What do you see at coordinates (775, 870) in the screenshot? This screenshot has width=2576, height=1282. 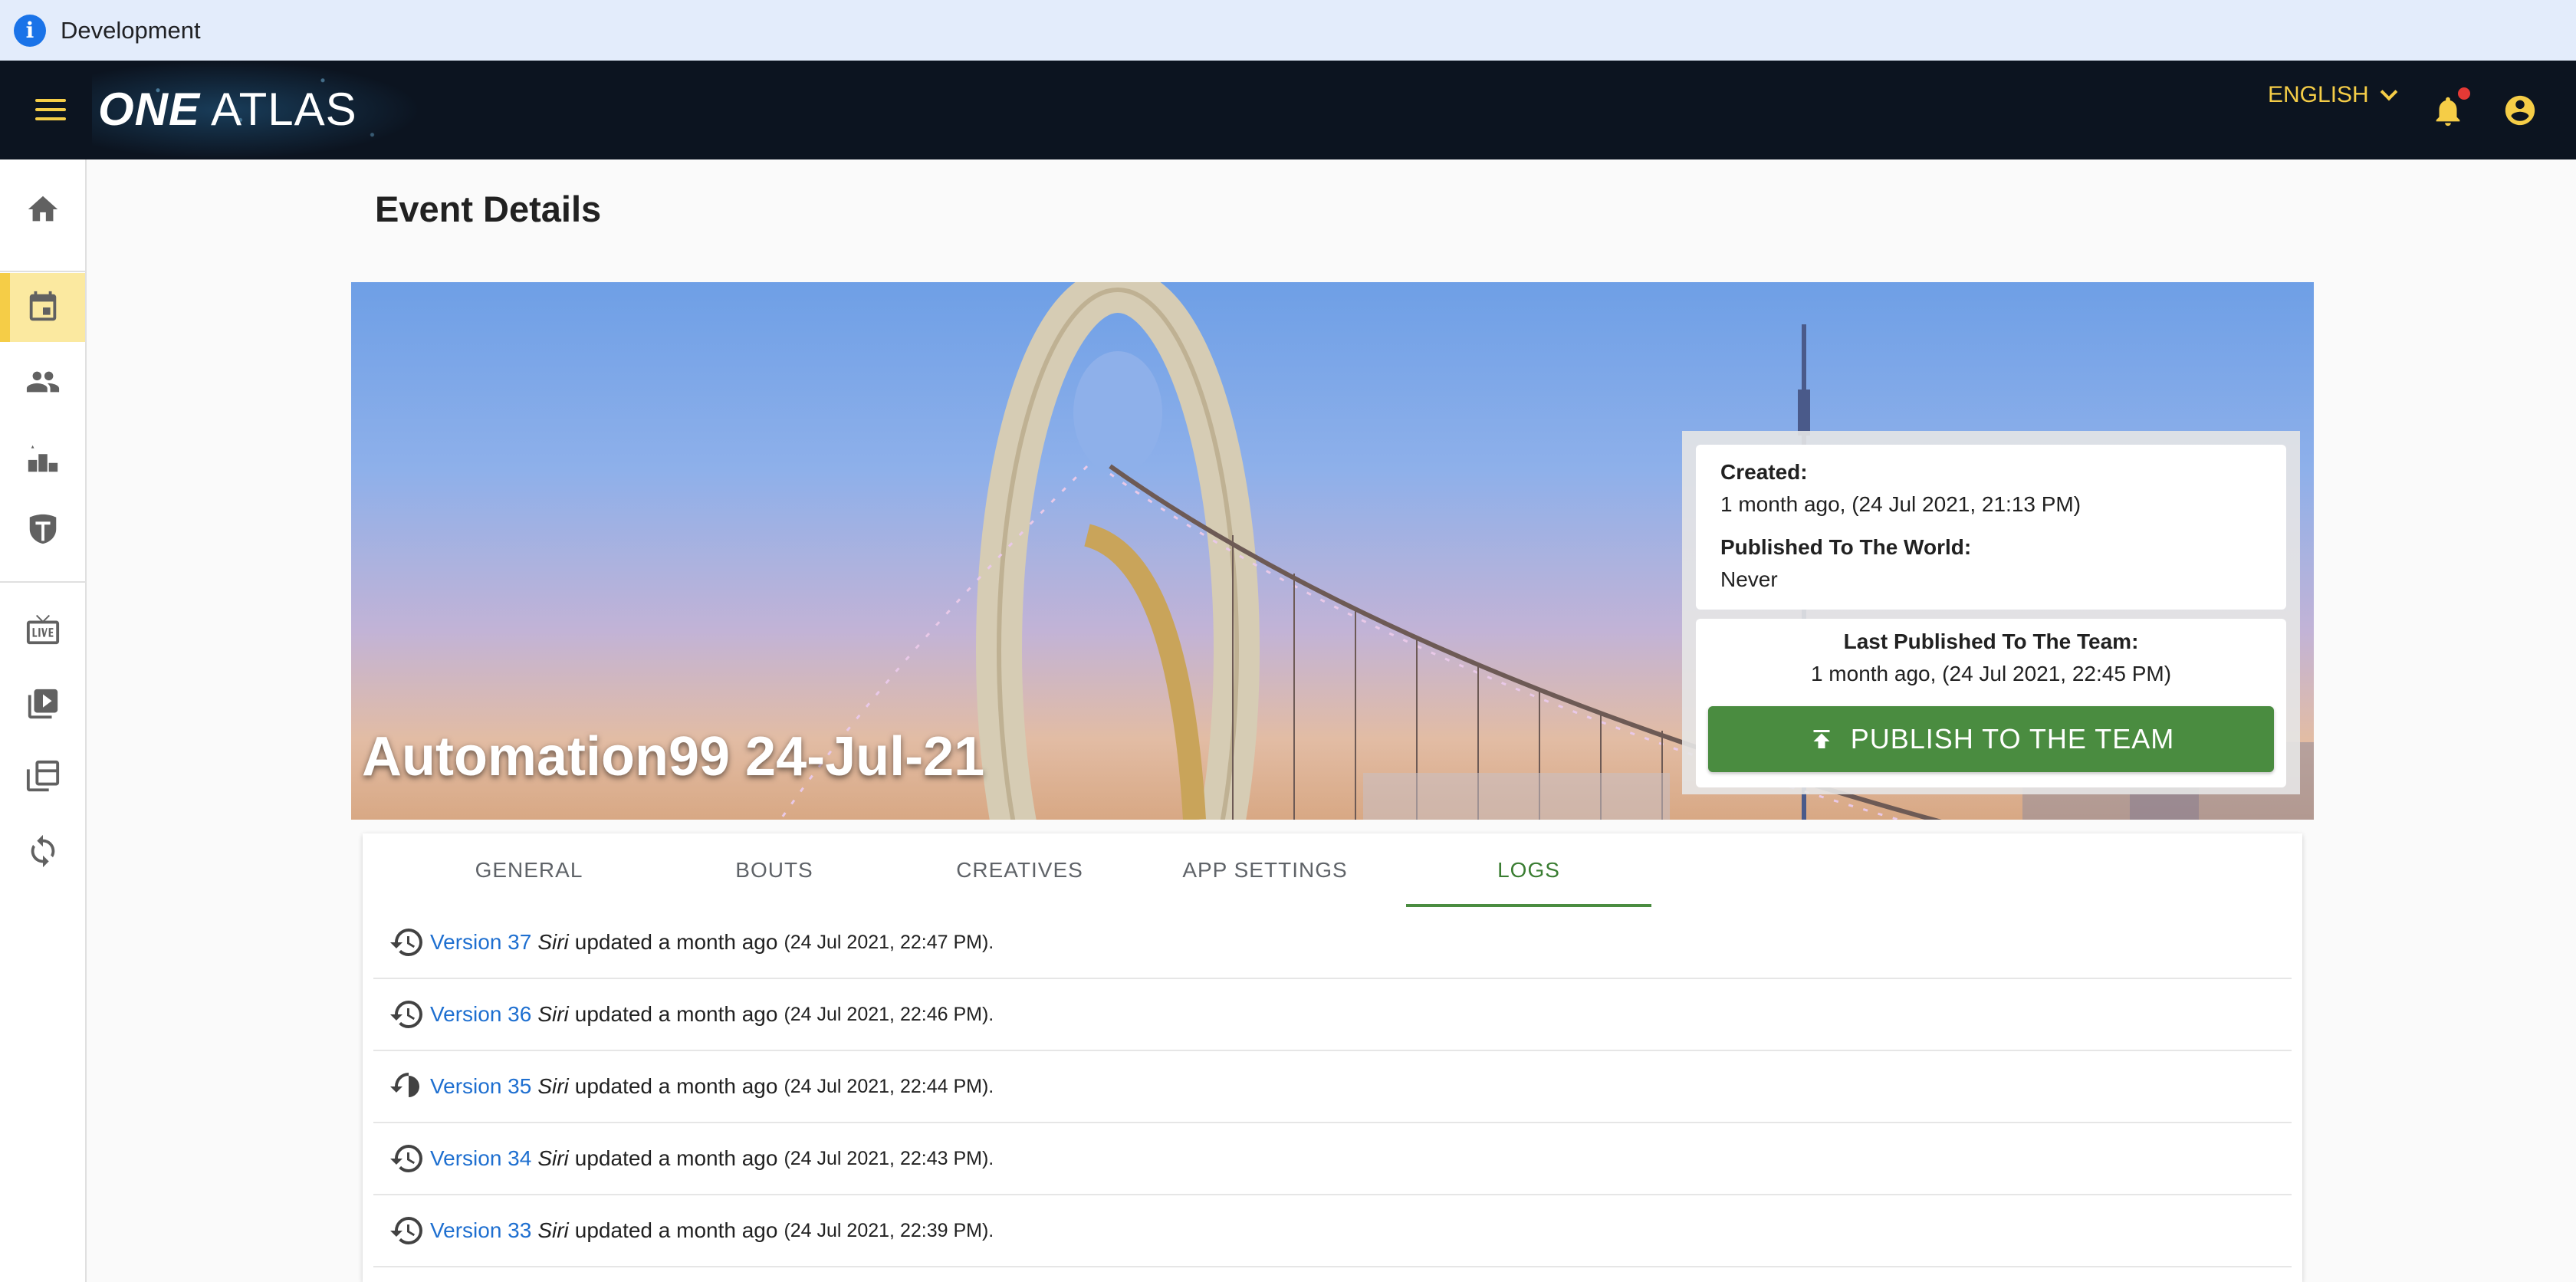 I see `tab-bouts: BOUTS` at bounding box center [775, 870].